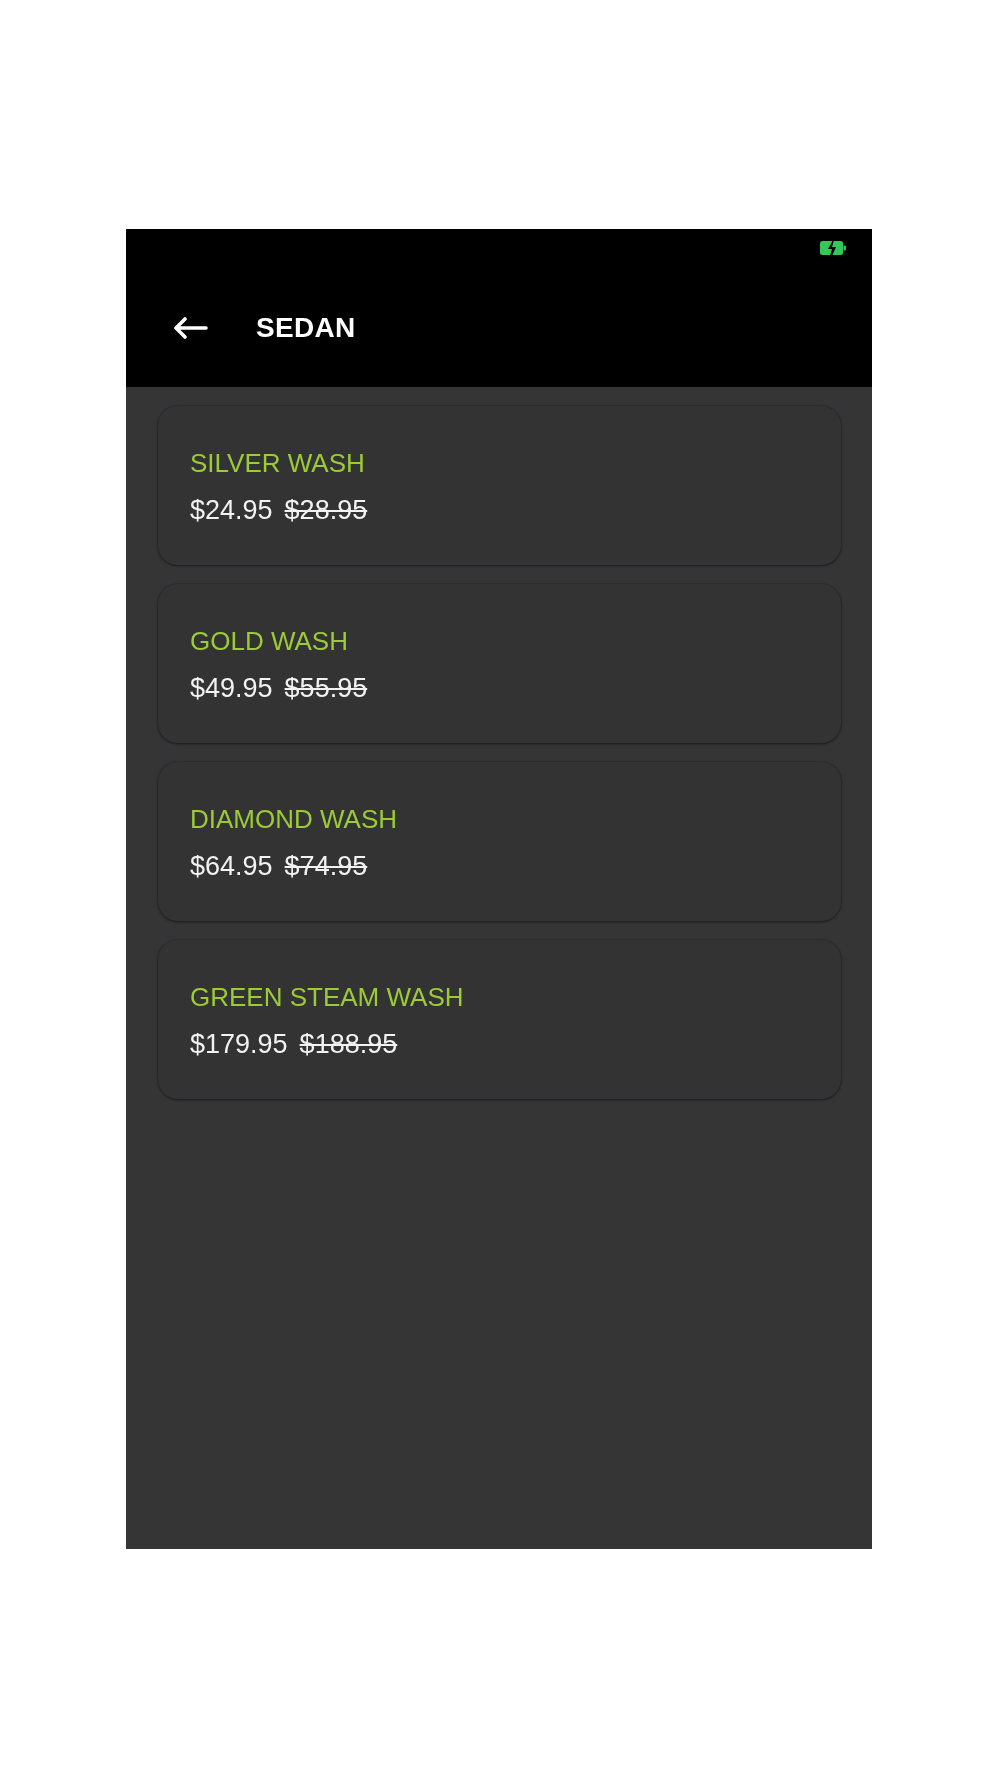  I want to click on package-name: GOLD WASH, so click(269, 641).